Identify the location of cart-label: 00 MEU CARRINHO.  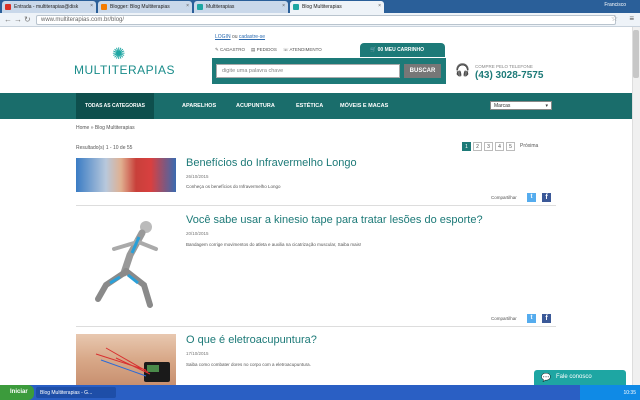
(401, 50).